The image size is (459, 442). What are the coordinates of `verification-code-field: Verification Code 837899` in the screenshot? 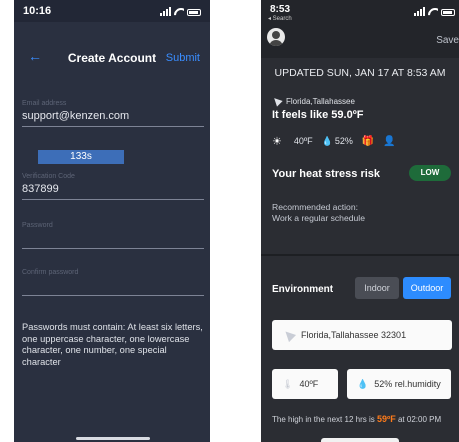 It's located at (113, 186).